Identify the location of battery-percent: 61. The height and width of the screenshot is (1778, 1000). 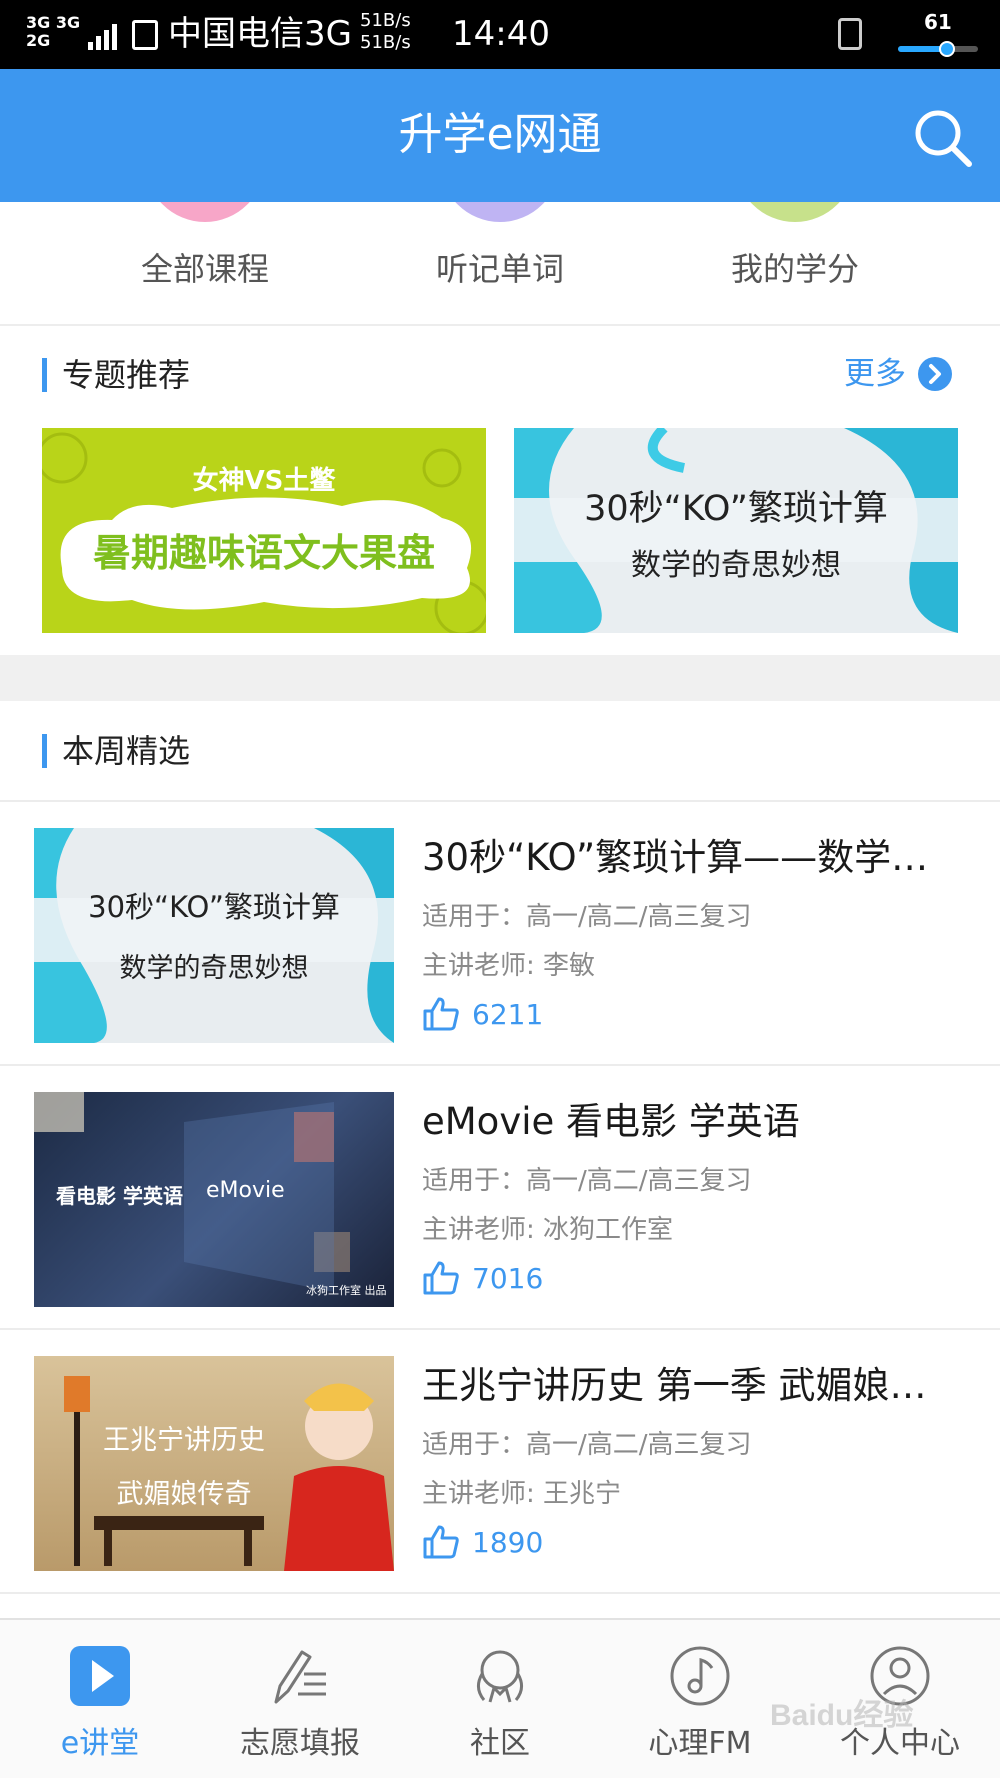
(938, 22).